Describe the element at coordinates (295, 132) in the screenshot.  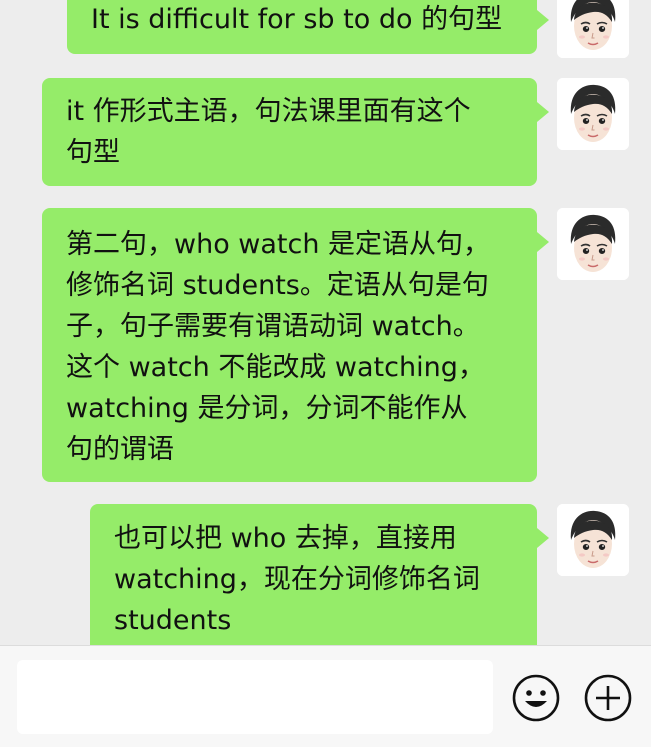
I see `message-bubble: it 作形式主语，句法课里面有这个 句型` at that location.